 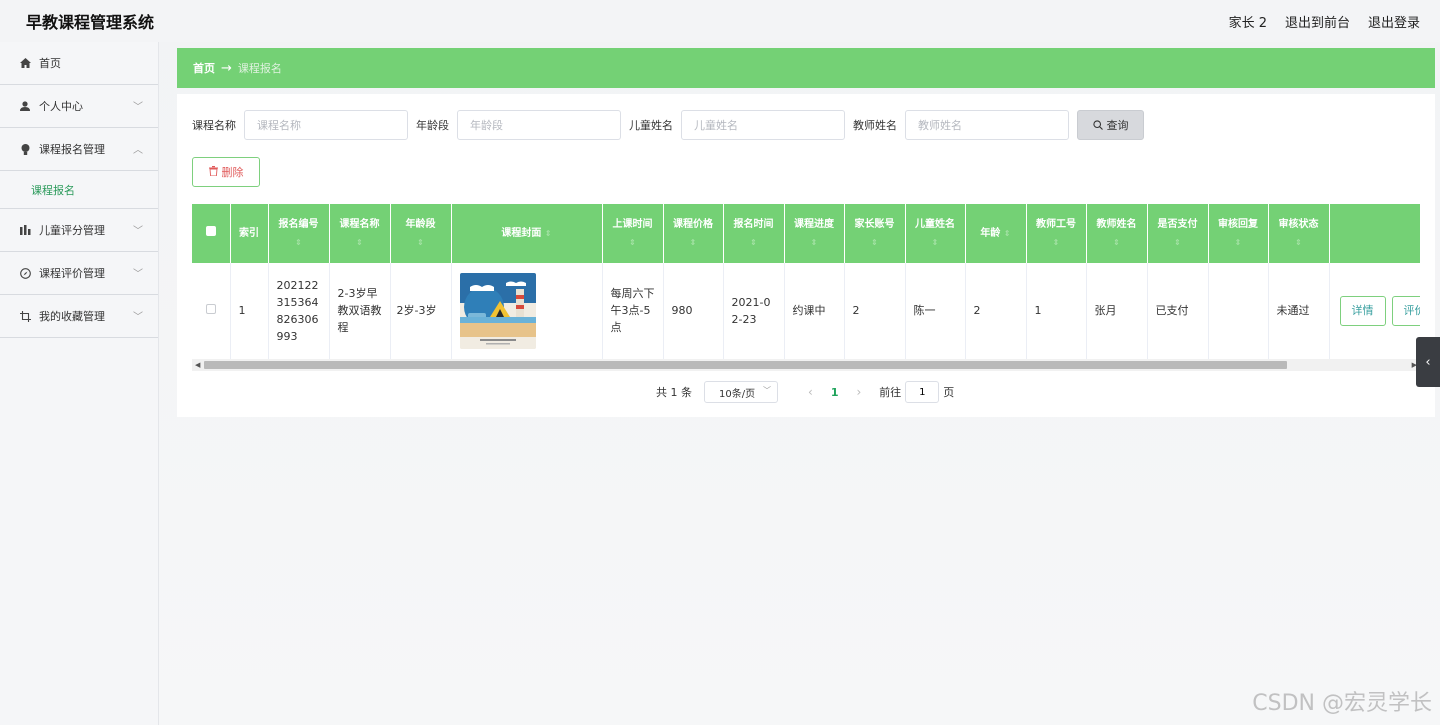 What do you see at coordinates (79, 273) in the screenshot?
I see `sidebar-item-course-review: 课程评价管理 ﹀` at bounding box center [79, 273].